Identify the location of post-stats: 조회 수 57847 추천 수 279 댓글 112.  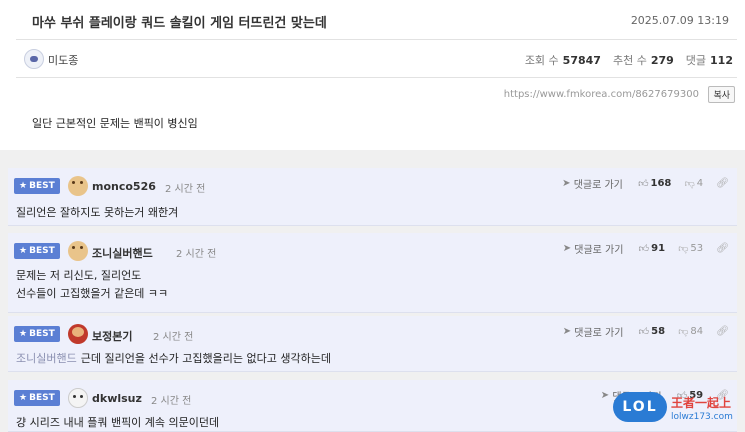
(629, 60).